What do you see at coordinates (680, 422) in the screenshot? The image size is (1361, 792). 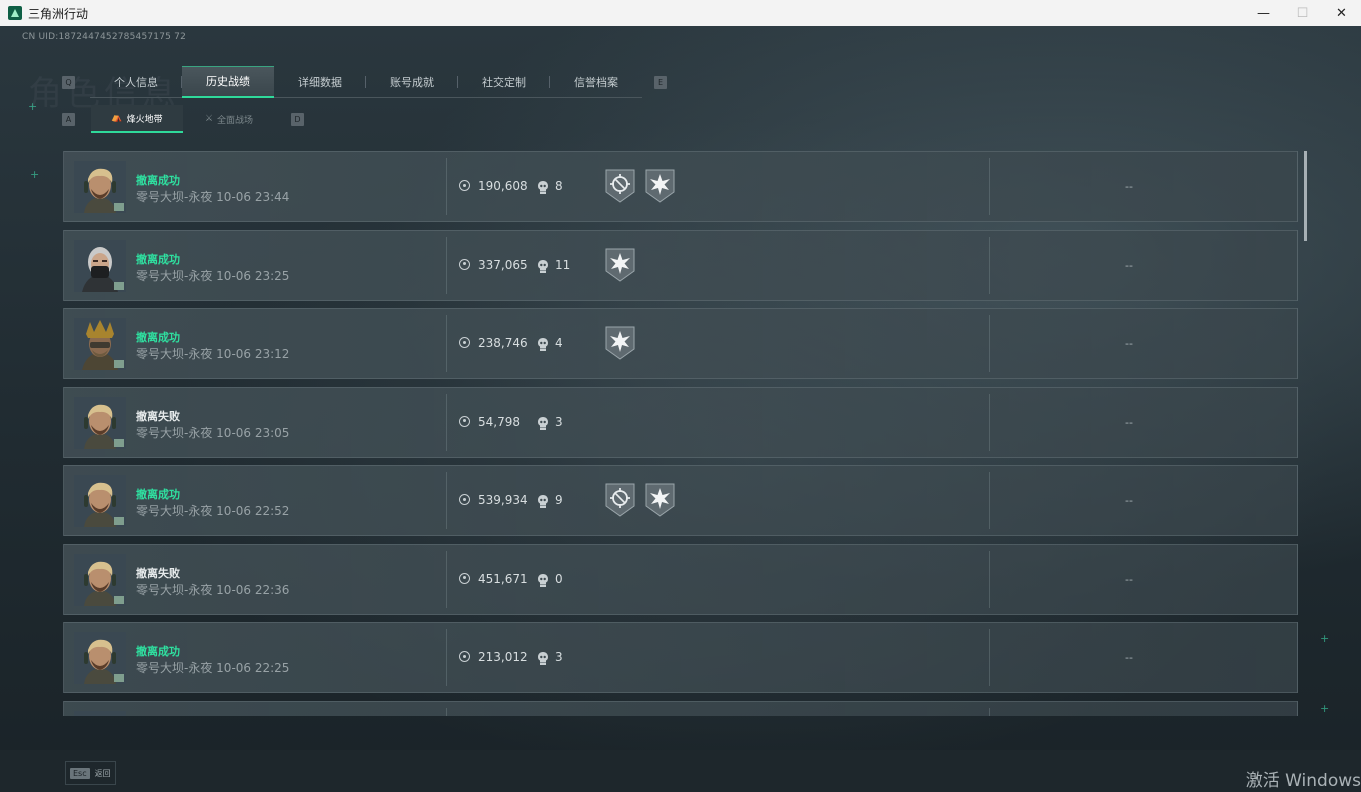 I see `match-row: 撤离失败 零号大坝-永夜 10-06 23:05 54,798 3 --` at bounding box center [680, 422].